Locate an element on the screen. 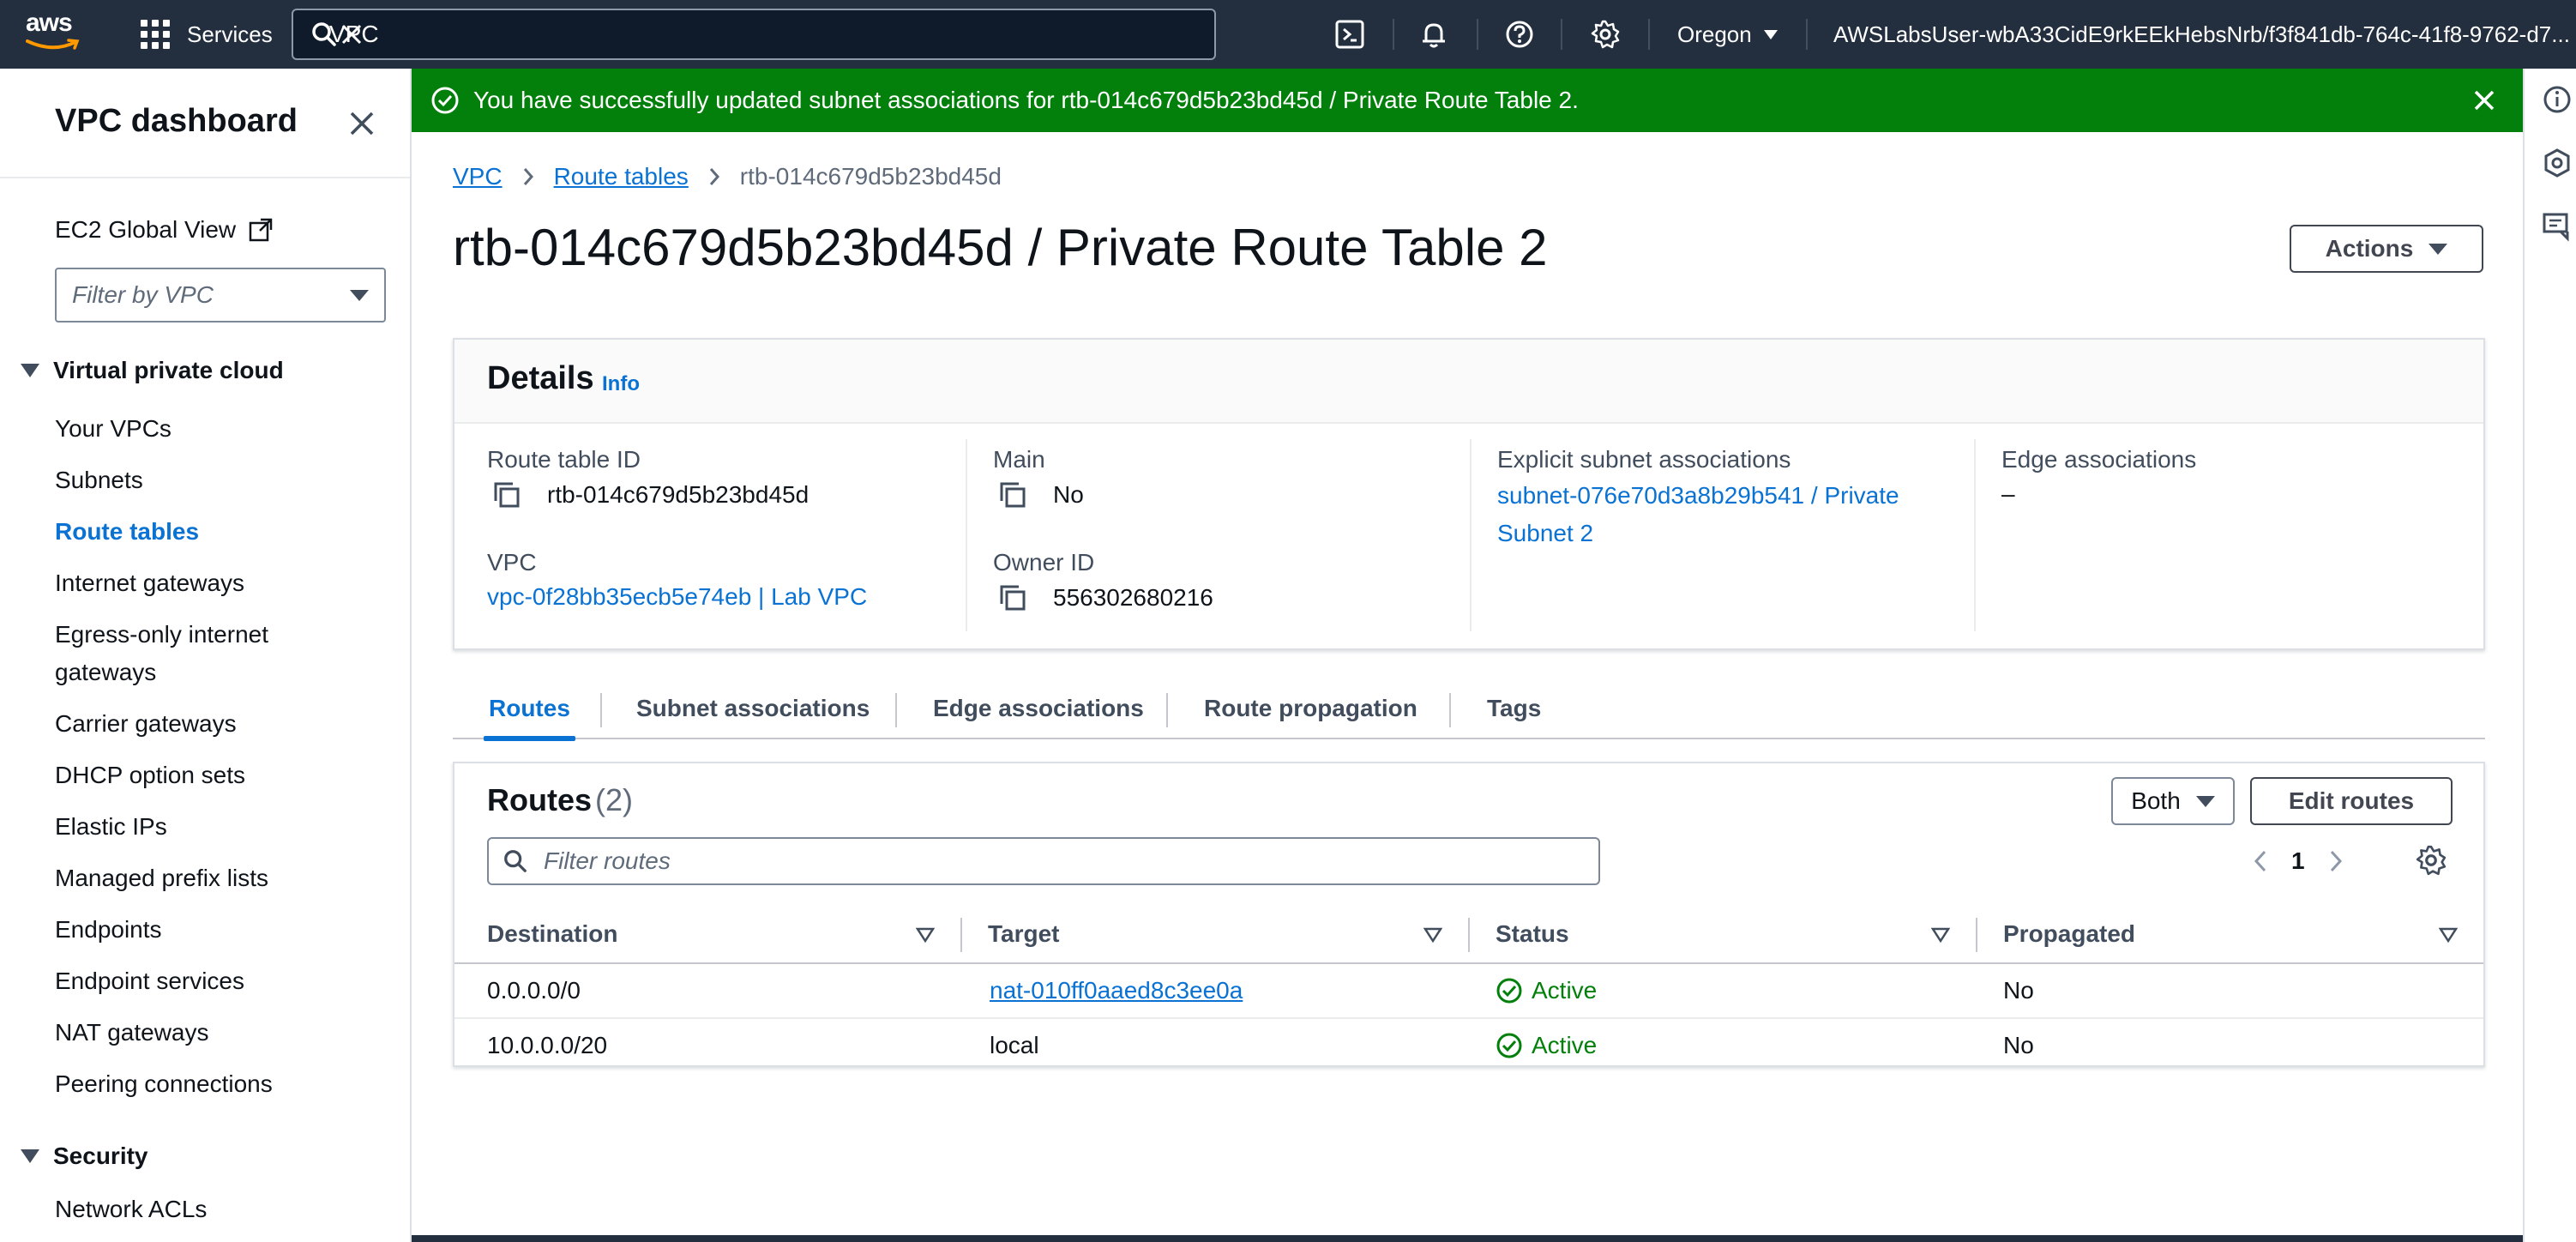 This screenshot has width=2576, height=1242. route-table-id-text: rtb-014c679d5b23bd45d is located at coordinates (678, 495).